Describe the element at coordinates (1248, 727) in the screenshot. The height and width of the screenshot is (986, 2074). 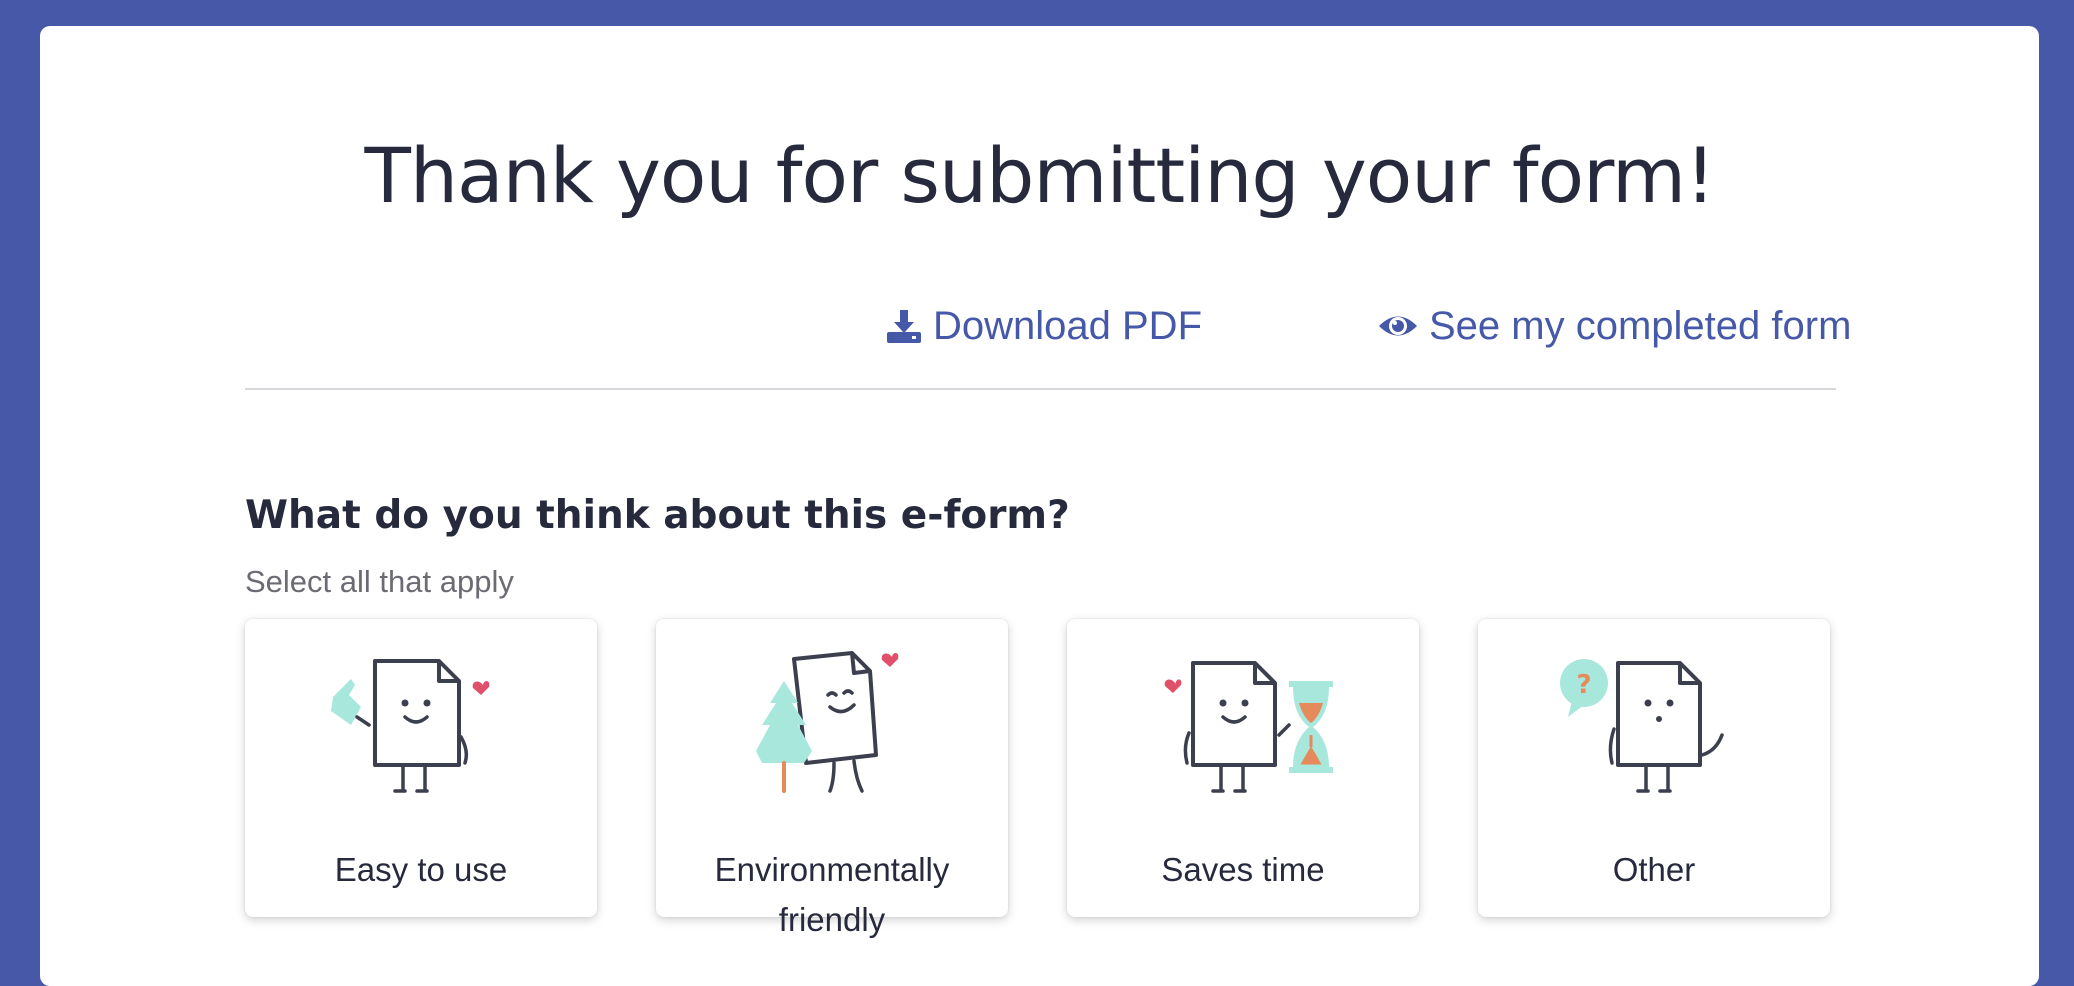
I see `hourglass-document-icon` at that location.